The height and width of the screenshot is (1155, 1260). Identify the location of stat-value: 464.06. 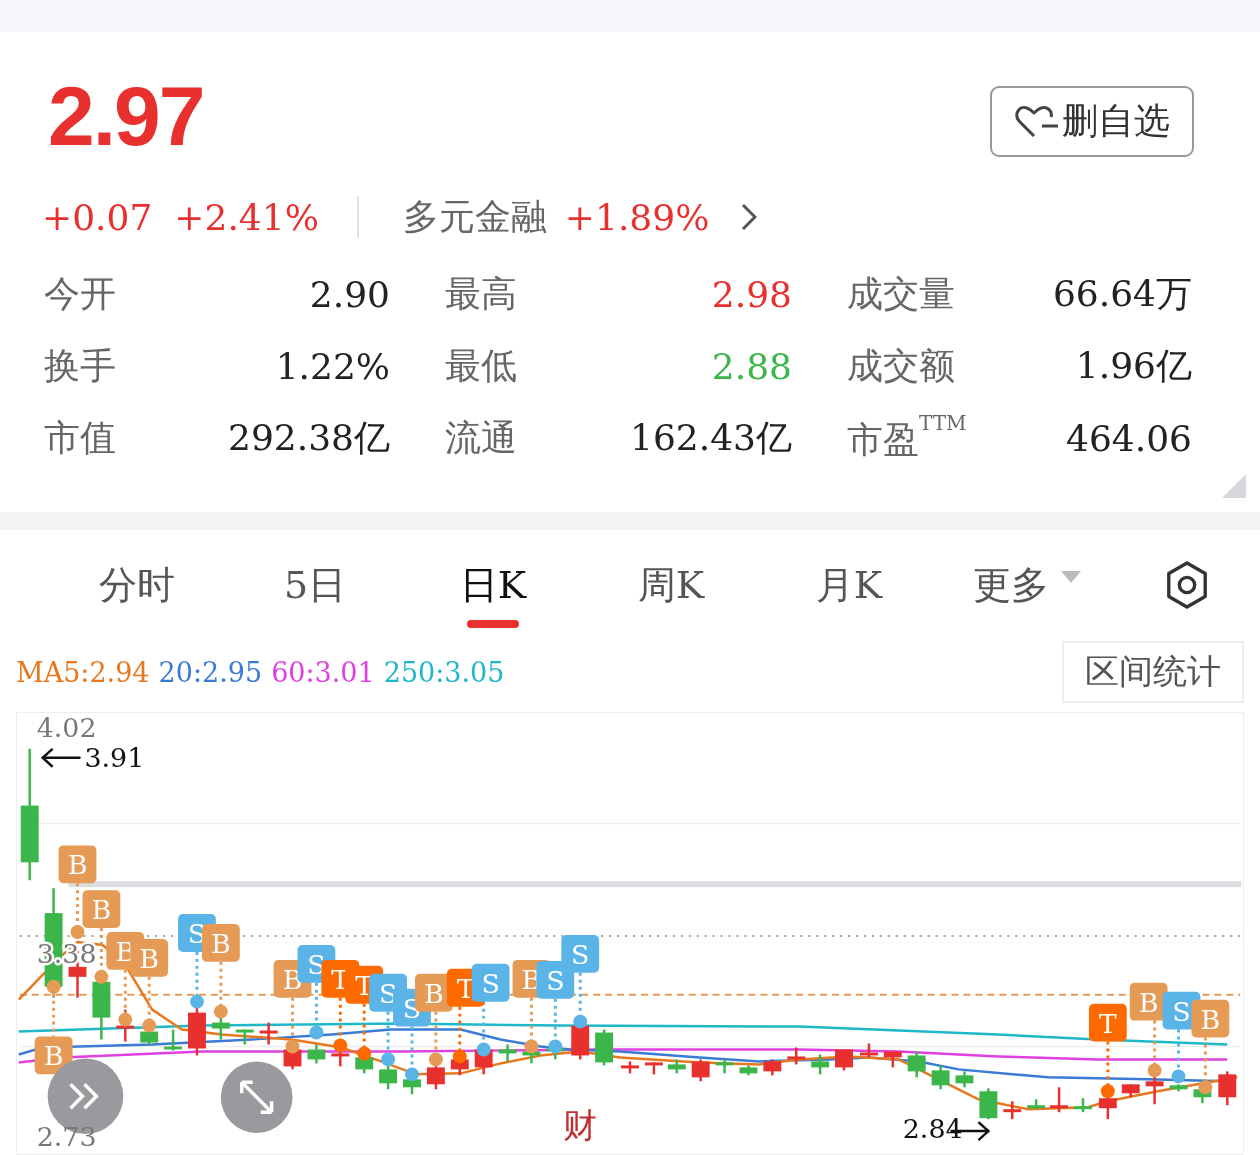
(1129, 438).